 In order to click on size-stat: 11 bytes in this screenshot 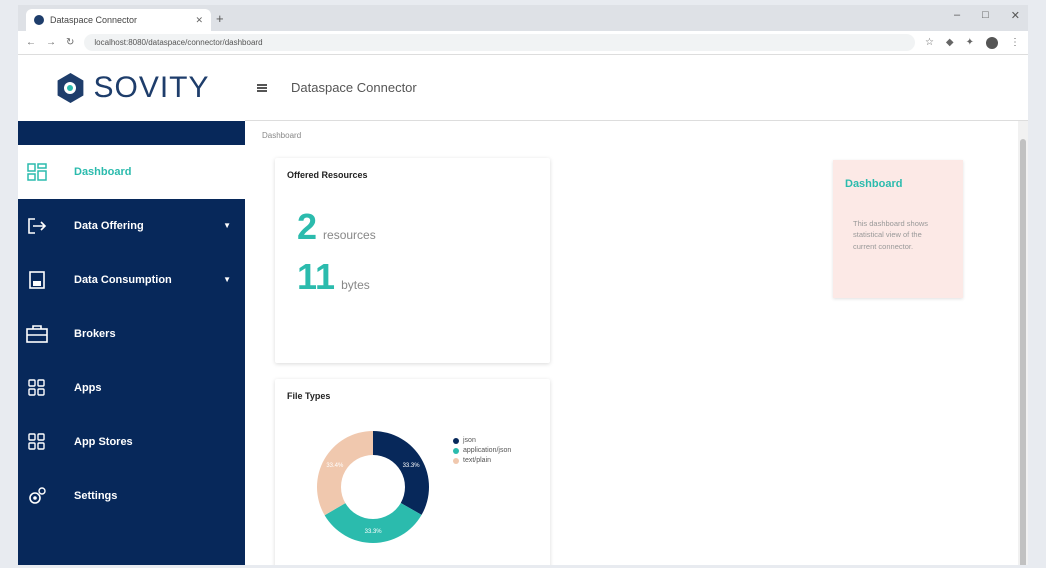, I will do `click(333, 277)`.